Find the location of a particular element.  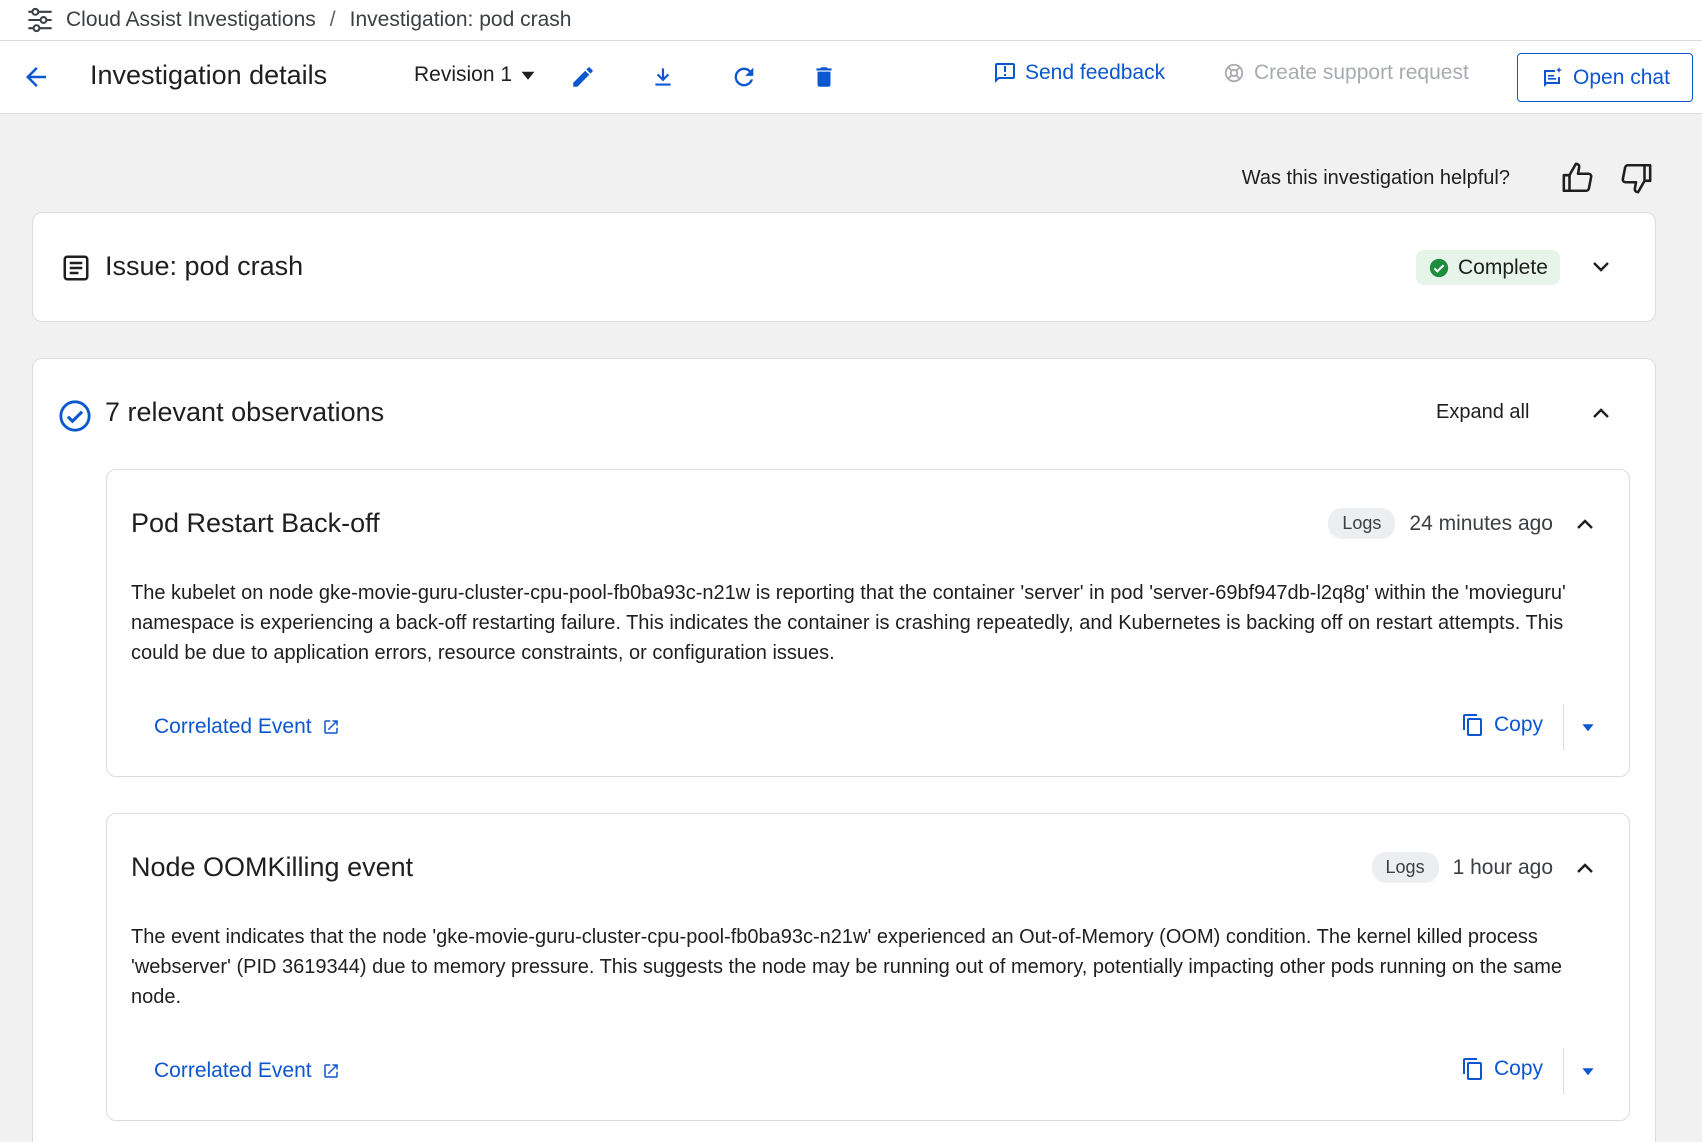

arrow-back-icon is located at coordinates (36, 77).